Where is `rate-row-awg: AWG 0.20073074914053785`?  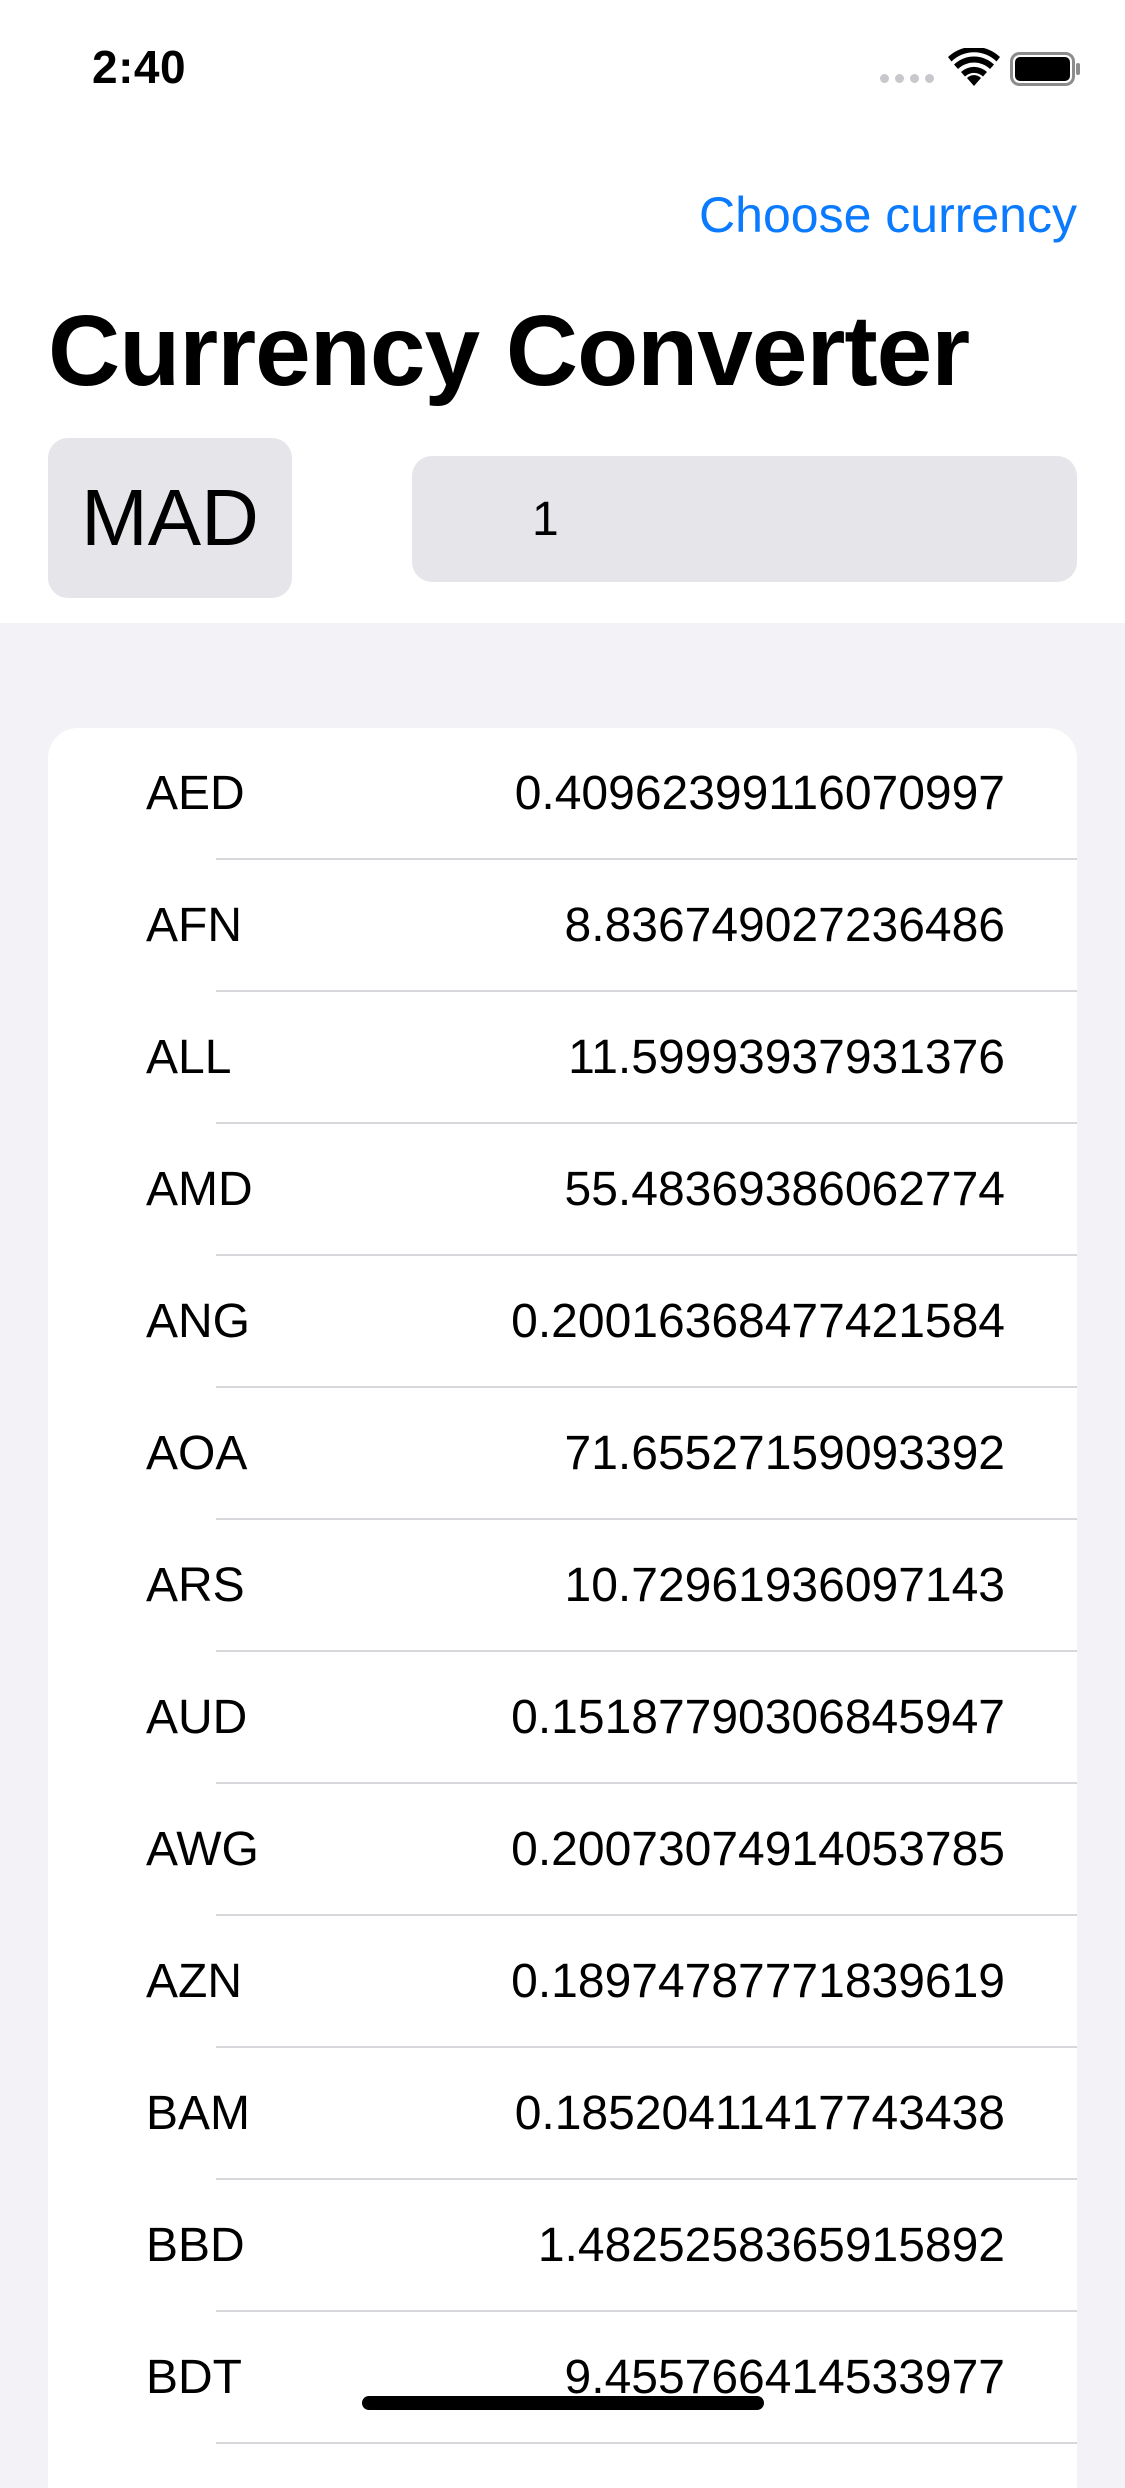 rate-row-awg: AWG 0.20073074914053785 is located at coordinates (562, 1850).